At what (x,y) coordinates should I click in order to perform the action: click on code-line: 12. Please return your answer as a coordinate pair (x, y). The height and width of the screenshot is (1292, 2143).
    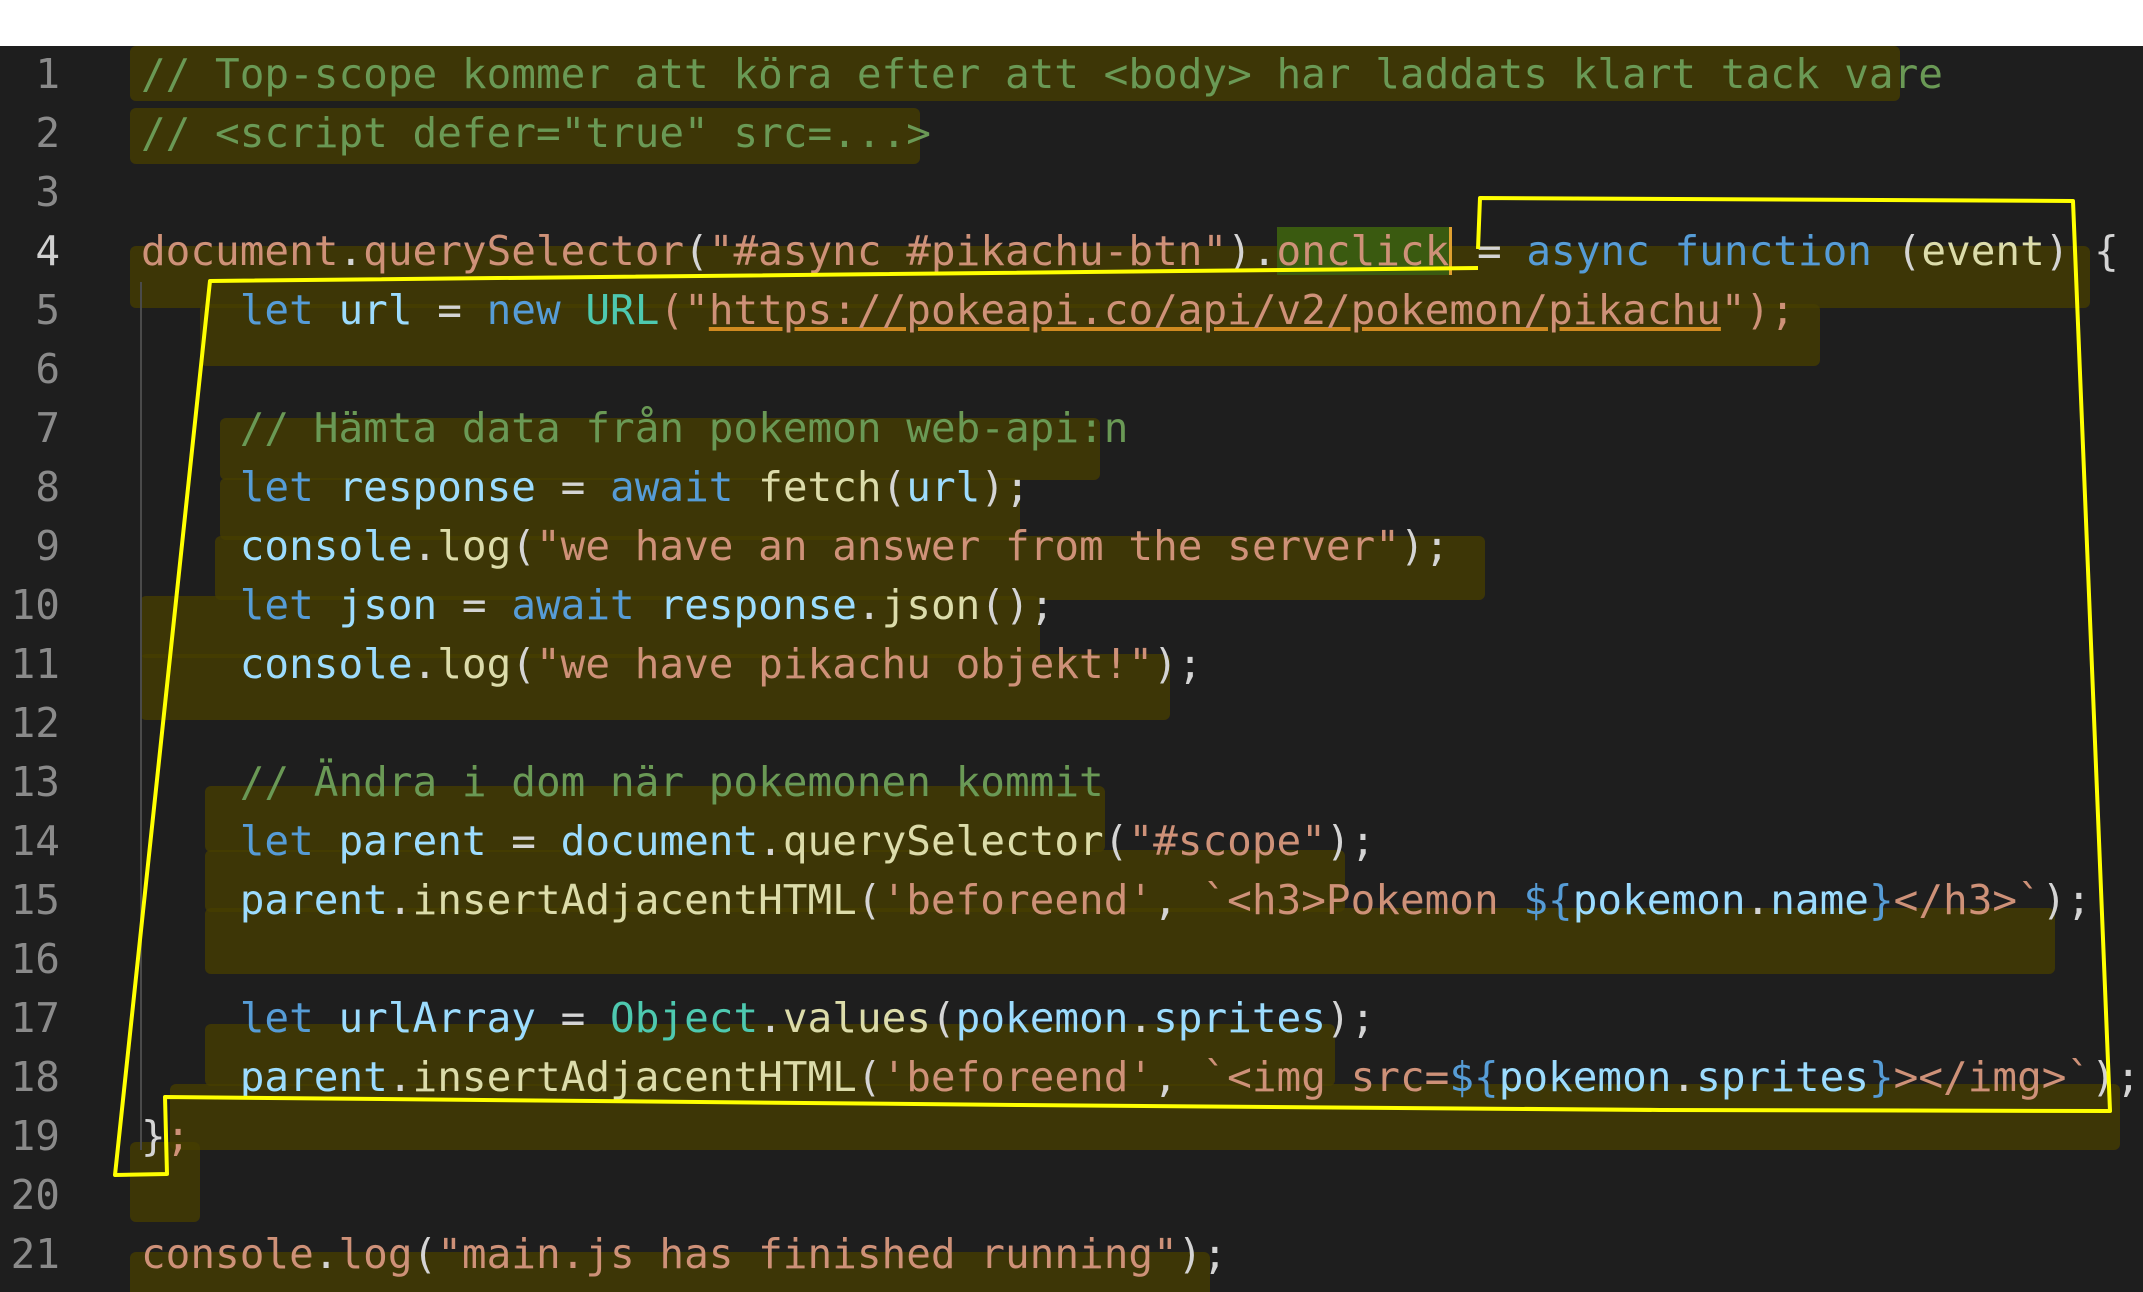
    Looking at the image, I should click on (1071, 723).